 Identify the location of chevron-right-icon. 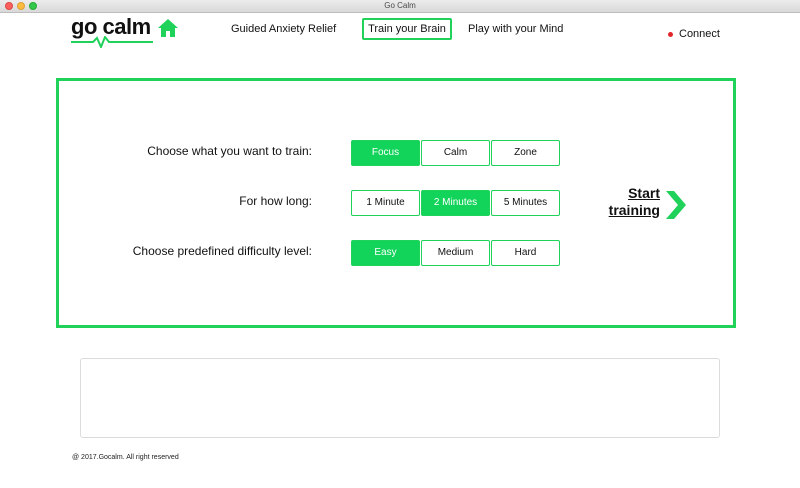
(676, 205).